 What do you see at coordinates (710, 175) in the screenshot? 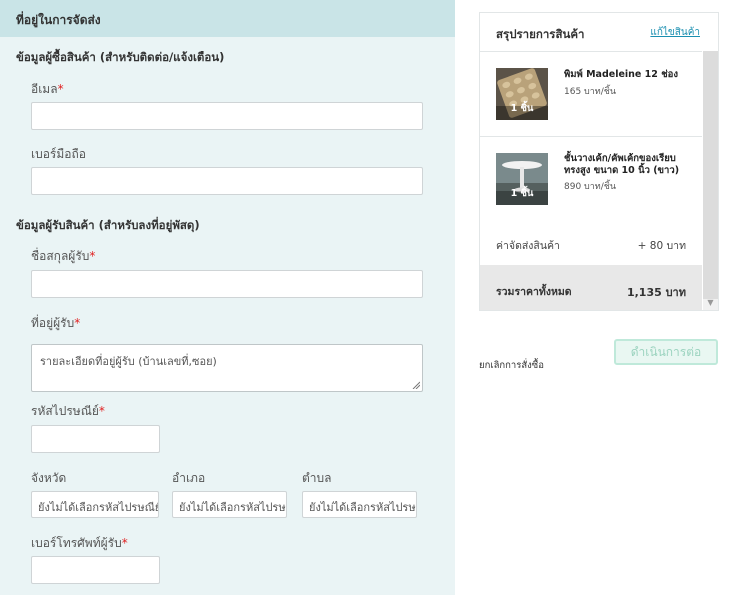
I see `summary-scrollbar-thumb` at bounding box center [710, 175].